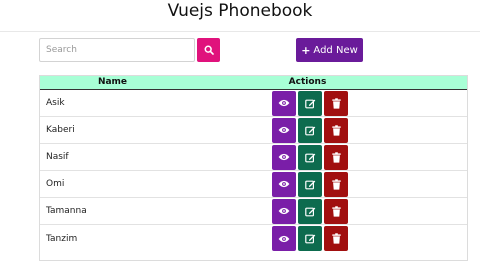 This screenshot has height=270, width=480. Describe the element at coordinates (253, 130) in the screenshot. I see `table-row: Kaberi` at that location.